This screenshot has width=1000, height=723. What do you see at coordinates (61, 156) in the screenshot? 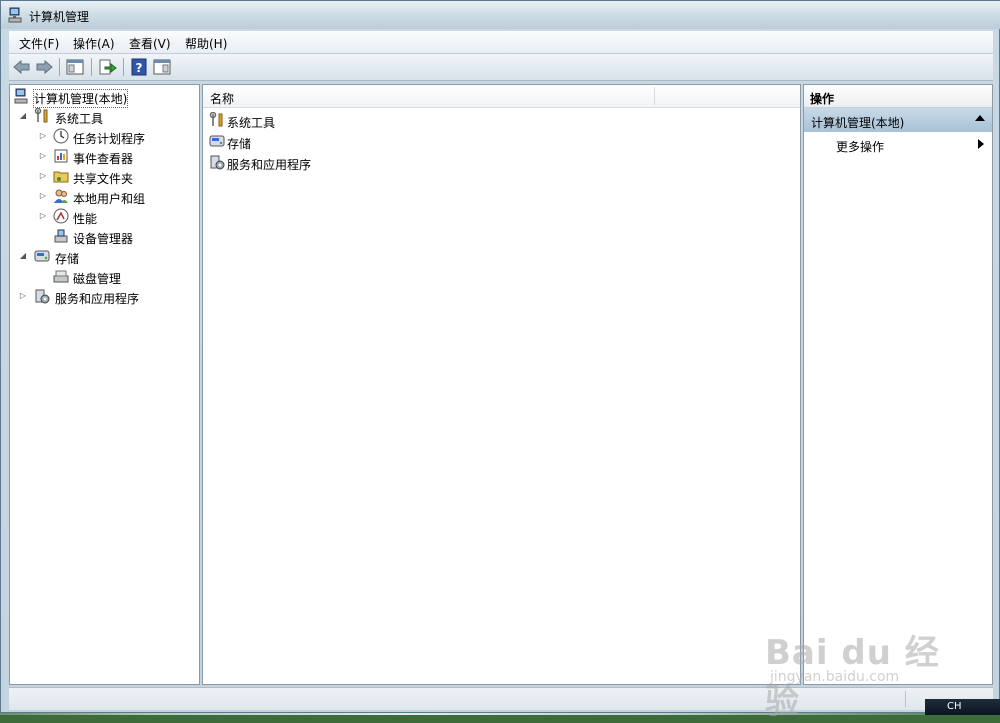
I see `event-viewer-icon` at bounding box center [61, 156].